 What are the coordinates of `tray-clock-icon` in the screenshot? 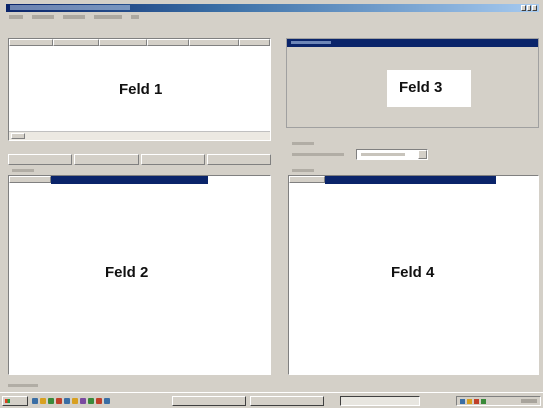 It's located at (529, 401).